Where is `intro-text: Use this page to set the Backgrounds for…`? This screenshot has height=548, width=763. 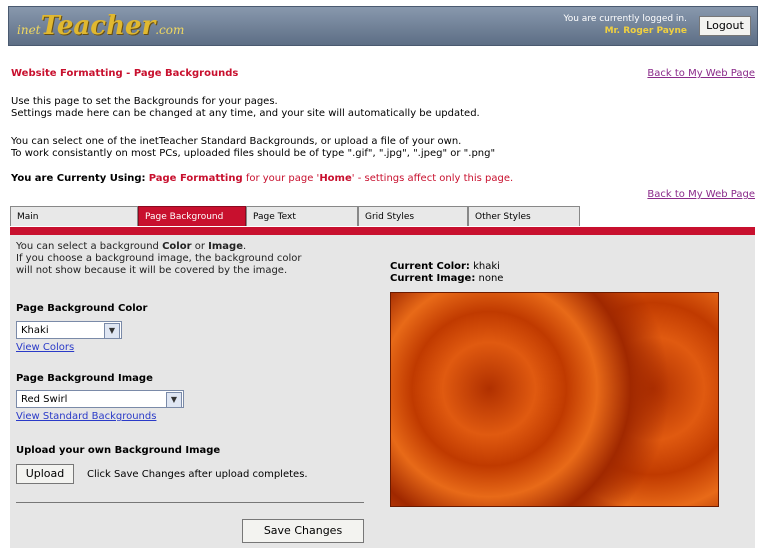
intro-text: Use this page to set the Backgrounds for… is located at coordinates (245, 108).